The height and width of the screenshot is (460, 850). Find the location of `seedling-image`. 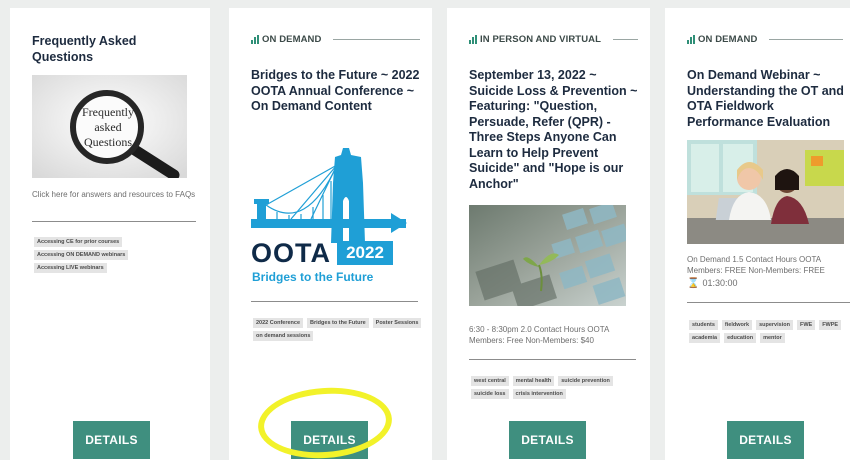

seedling-image is located at coordinates (547, 255).